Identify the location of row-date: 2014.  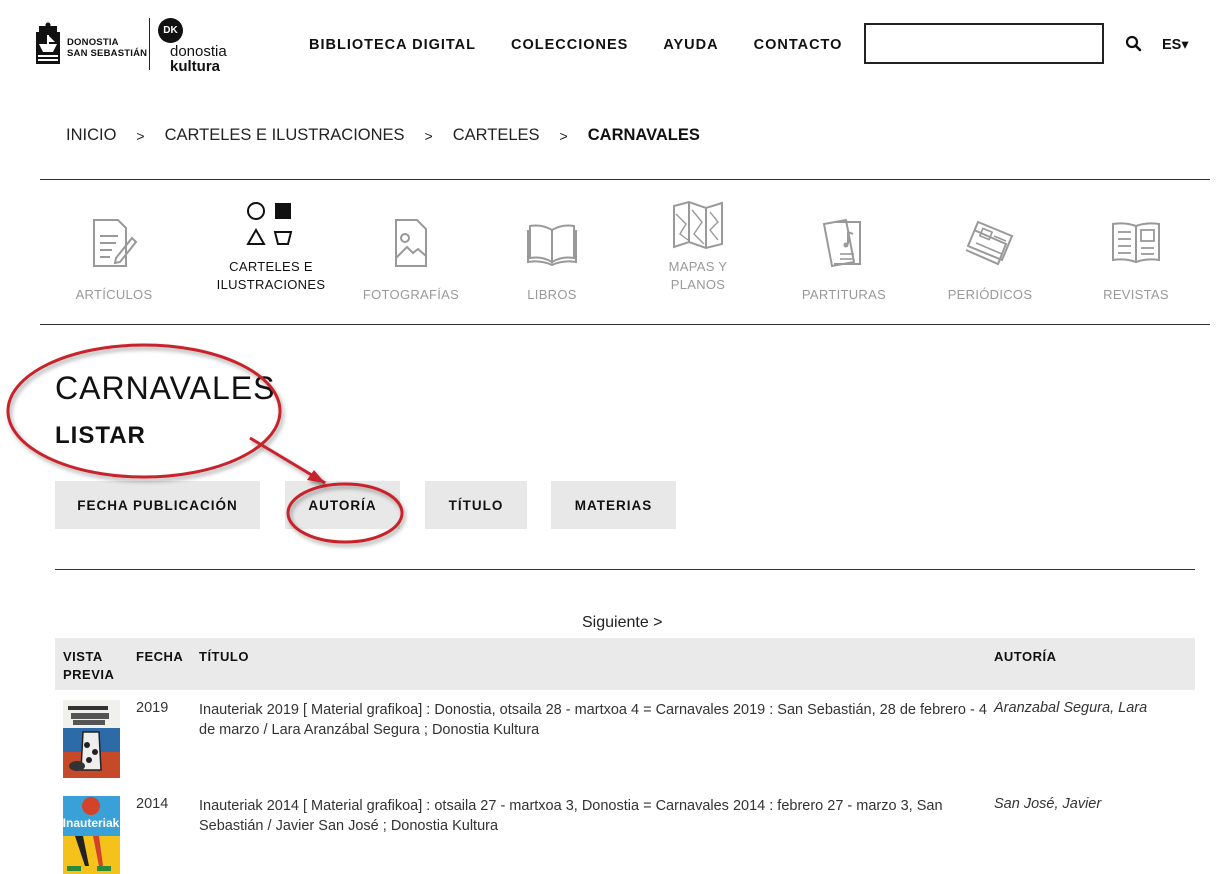
(152, 804).